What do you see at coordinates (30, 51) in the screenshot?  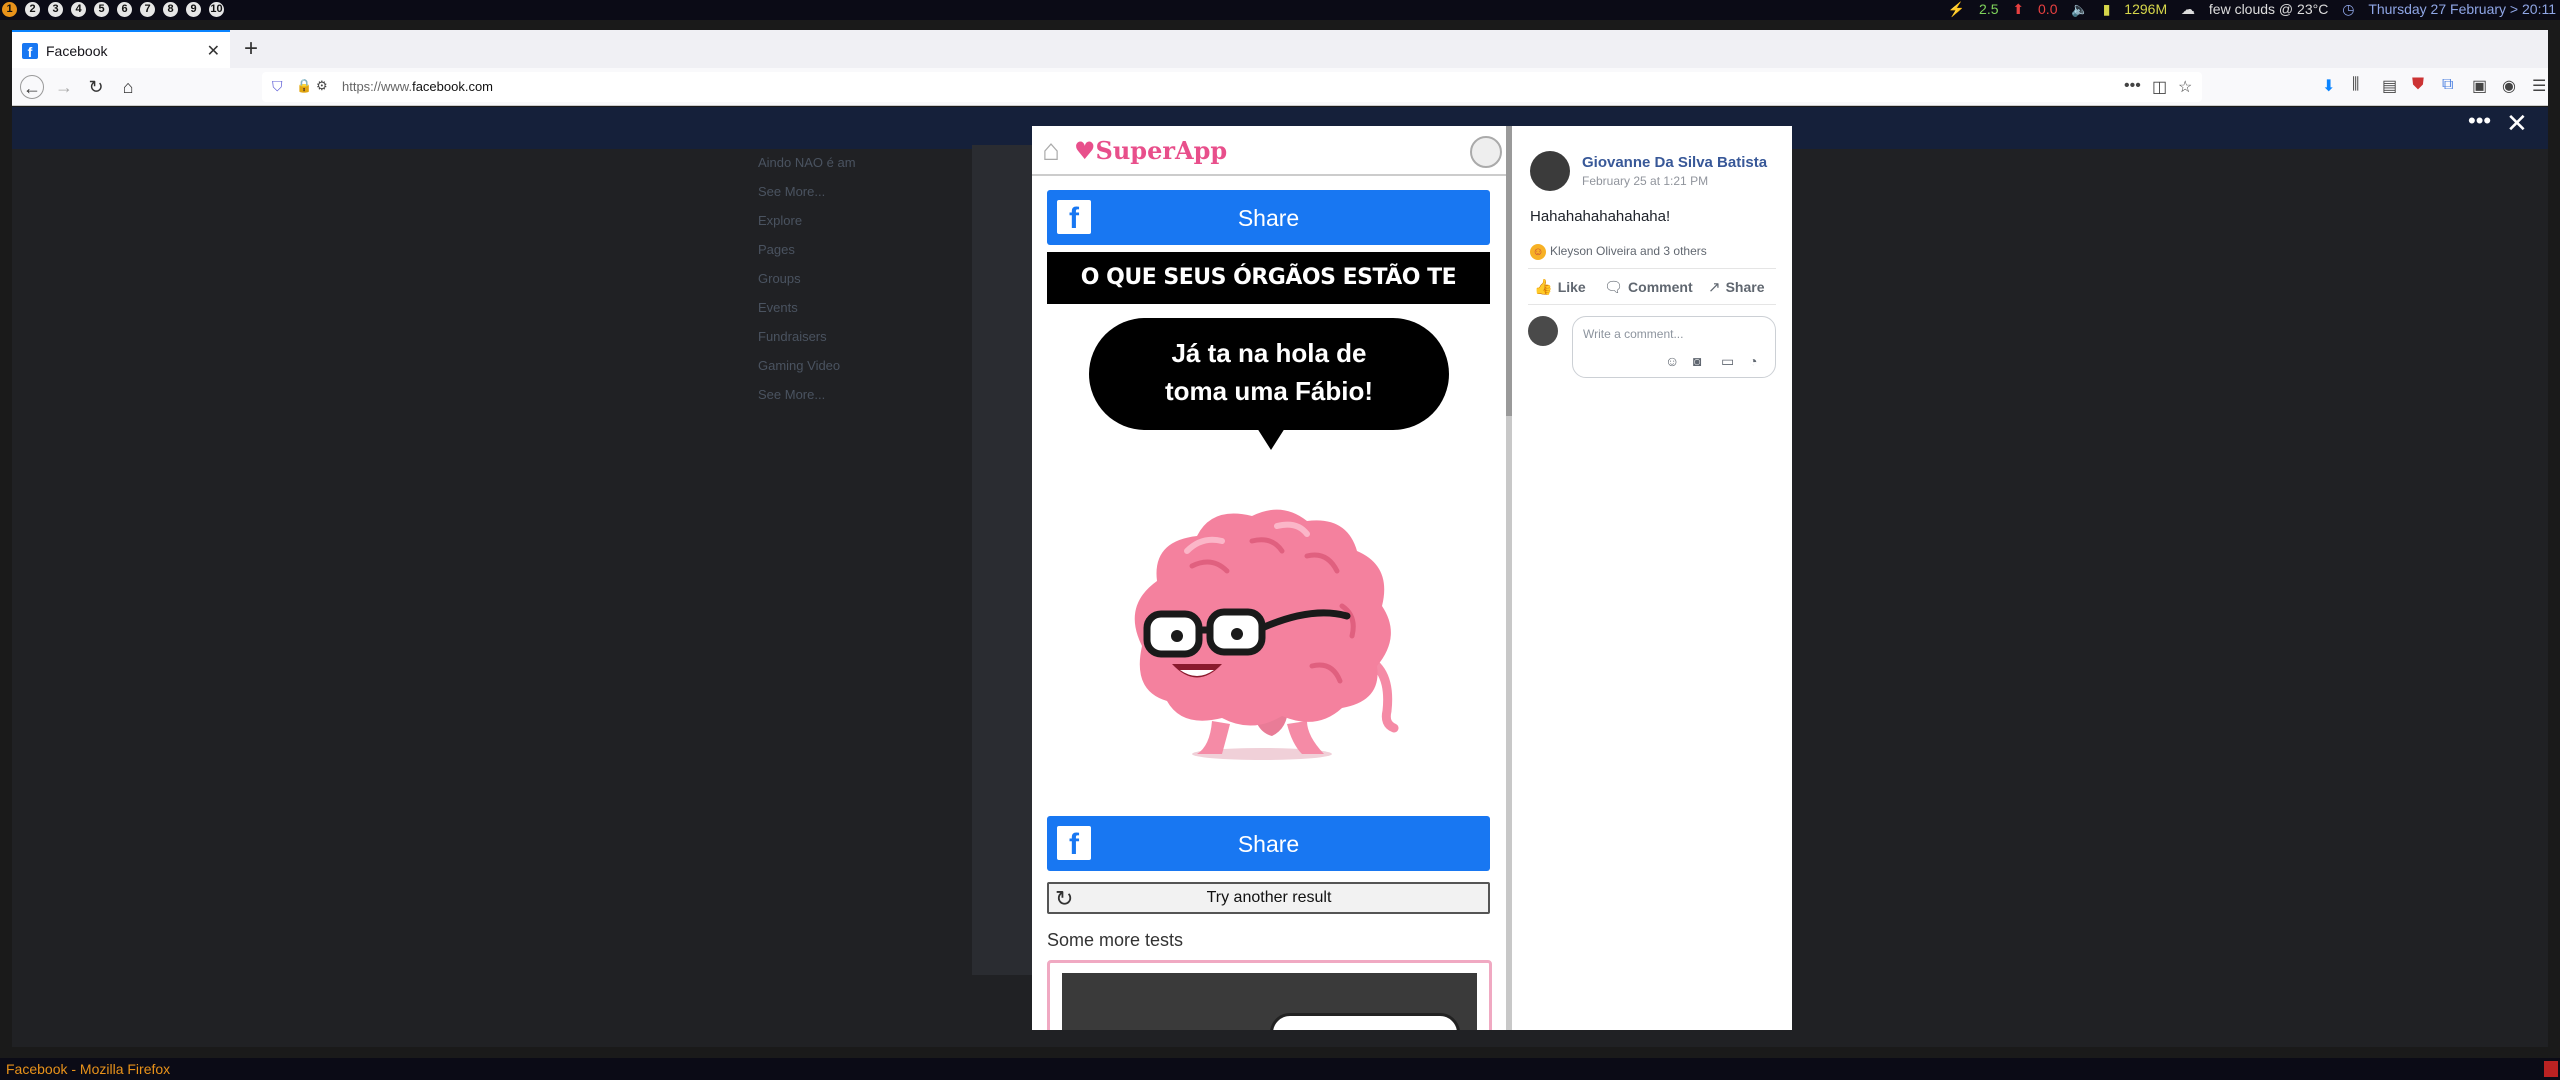 I see `facebook-favicon-icon: f` at bounding box center [30, 51].